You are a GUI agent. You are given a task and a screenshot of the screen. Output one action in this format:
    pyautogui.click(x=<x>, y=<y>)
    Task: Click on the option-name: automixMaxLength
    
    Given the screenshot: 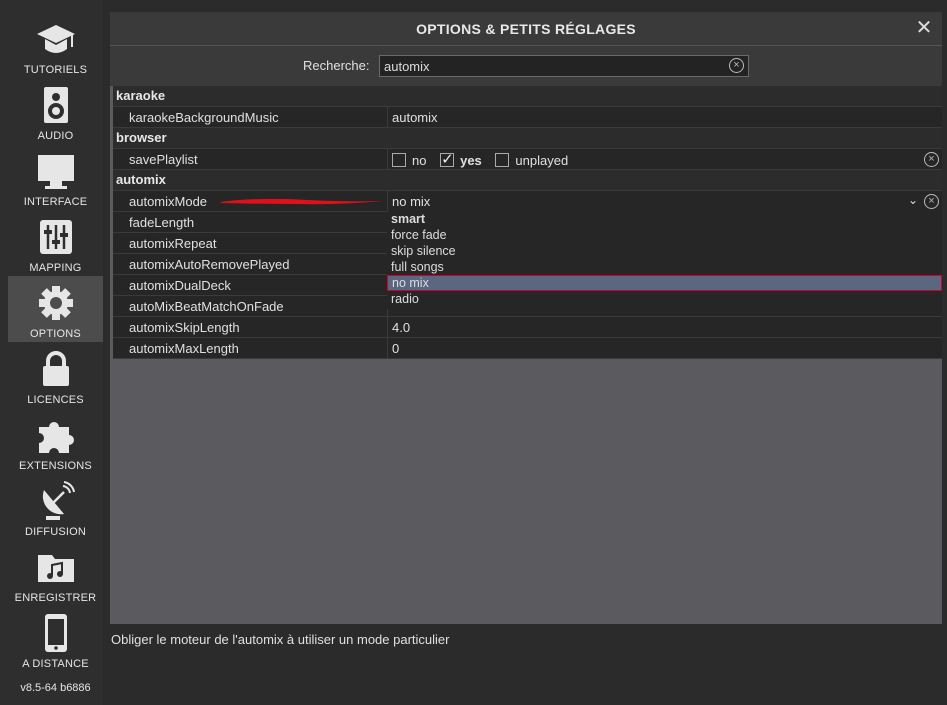 What is the action you would take?
    pyautogui.click(x=184, y=348)
    